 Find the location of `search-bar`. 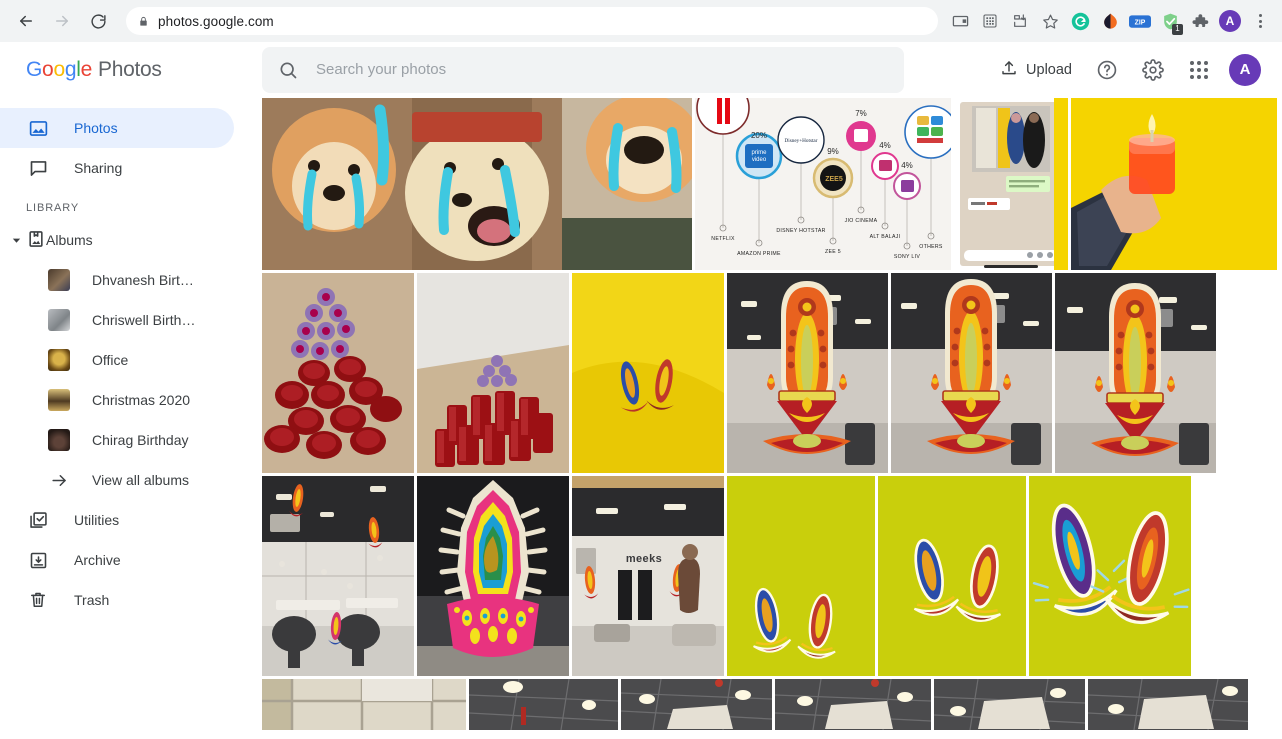

search-bar is located at coordinates (583, 69).